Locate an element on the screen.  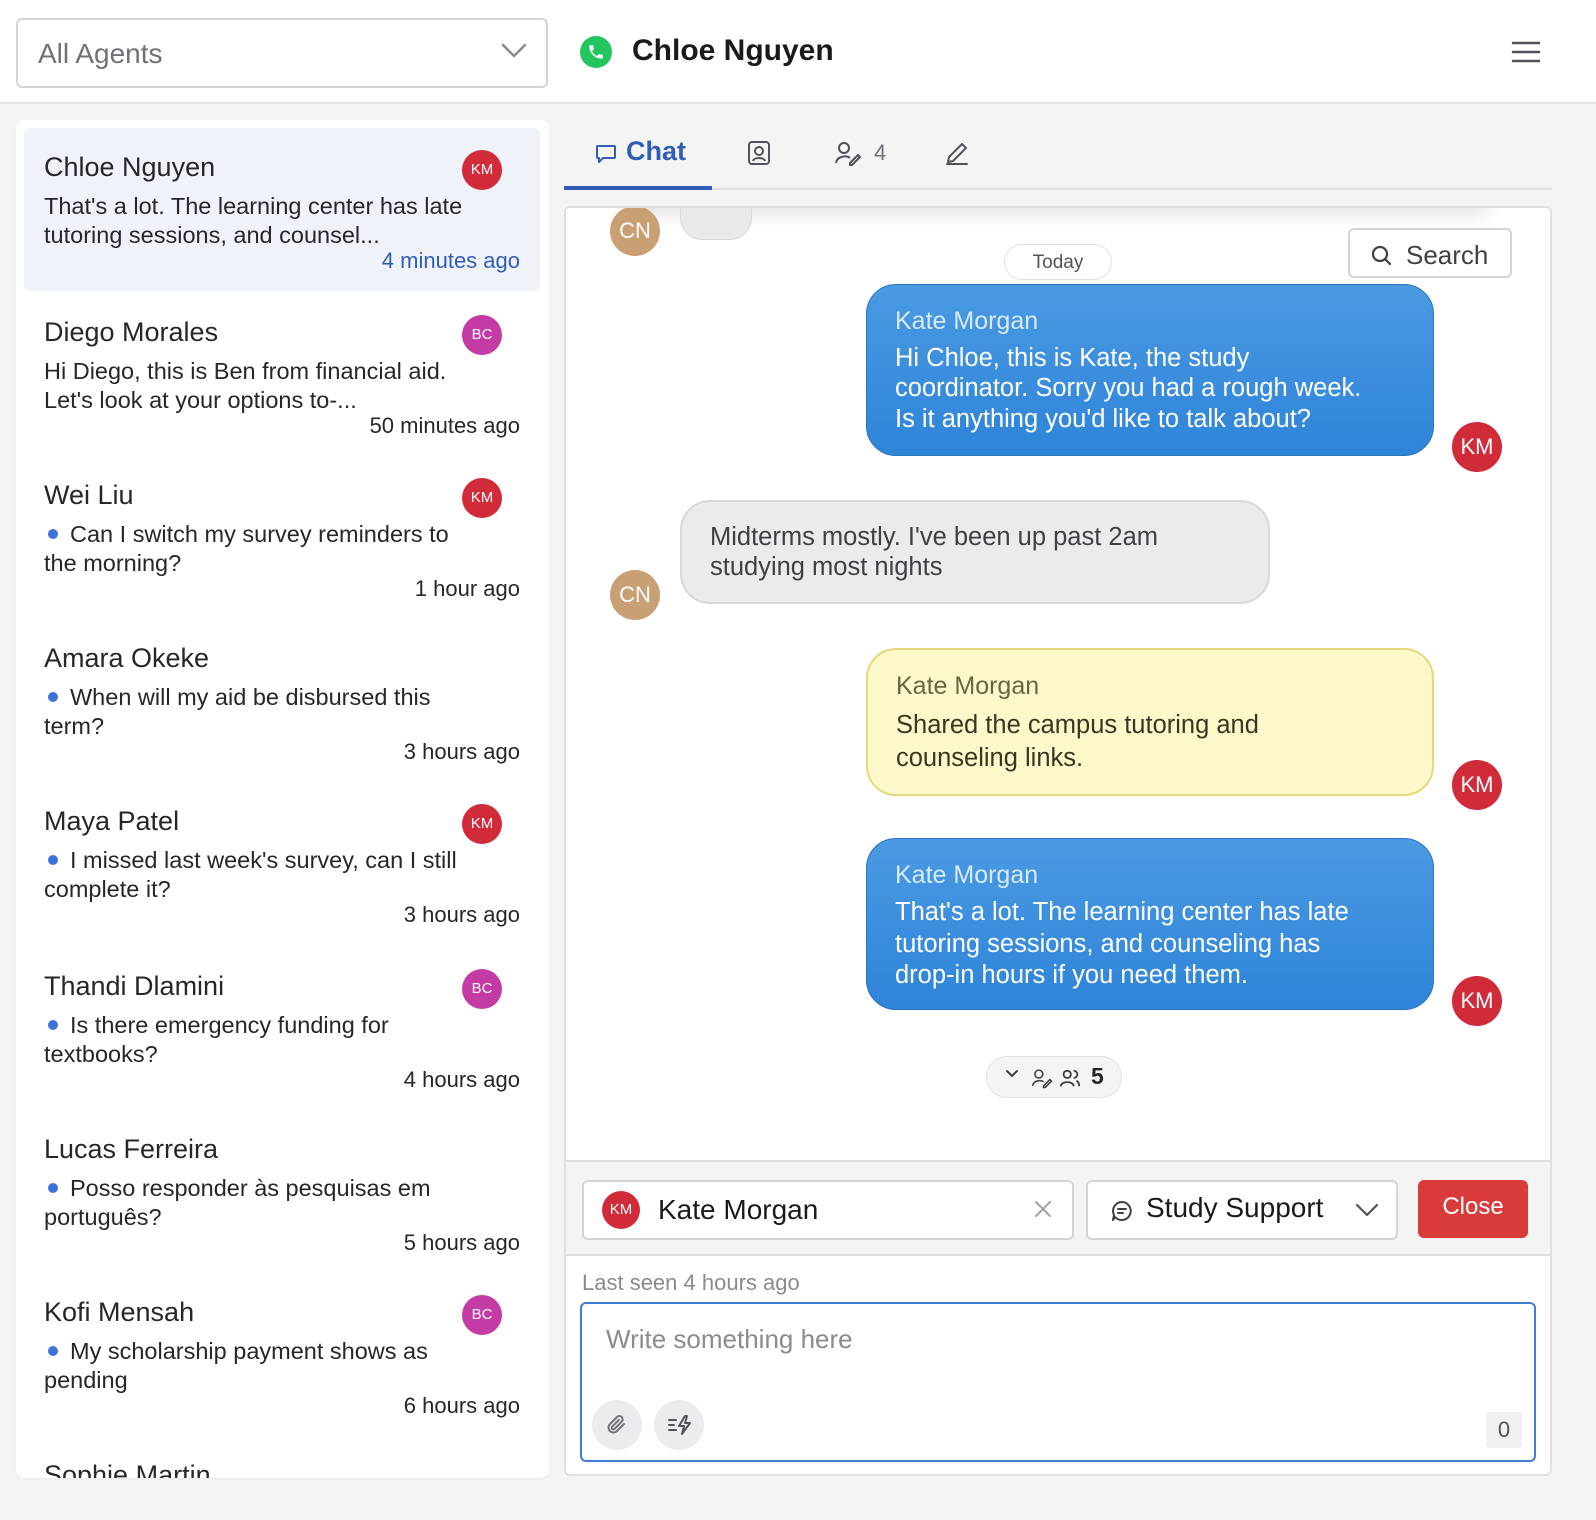
message-text-line: studying most nights is located at coordinates (826, 567).